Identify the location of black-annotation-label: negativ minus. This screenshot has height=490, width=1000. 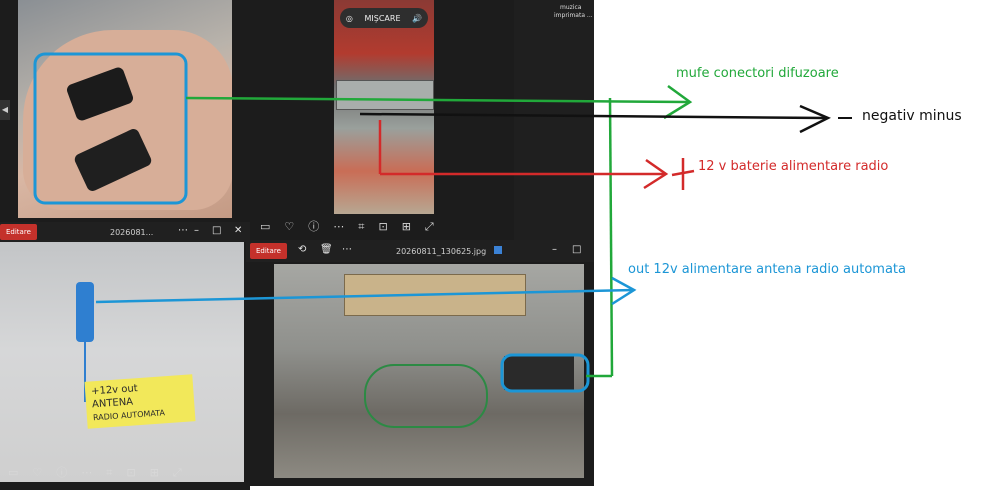
(912, 116).